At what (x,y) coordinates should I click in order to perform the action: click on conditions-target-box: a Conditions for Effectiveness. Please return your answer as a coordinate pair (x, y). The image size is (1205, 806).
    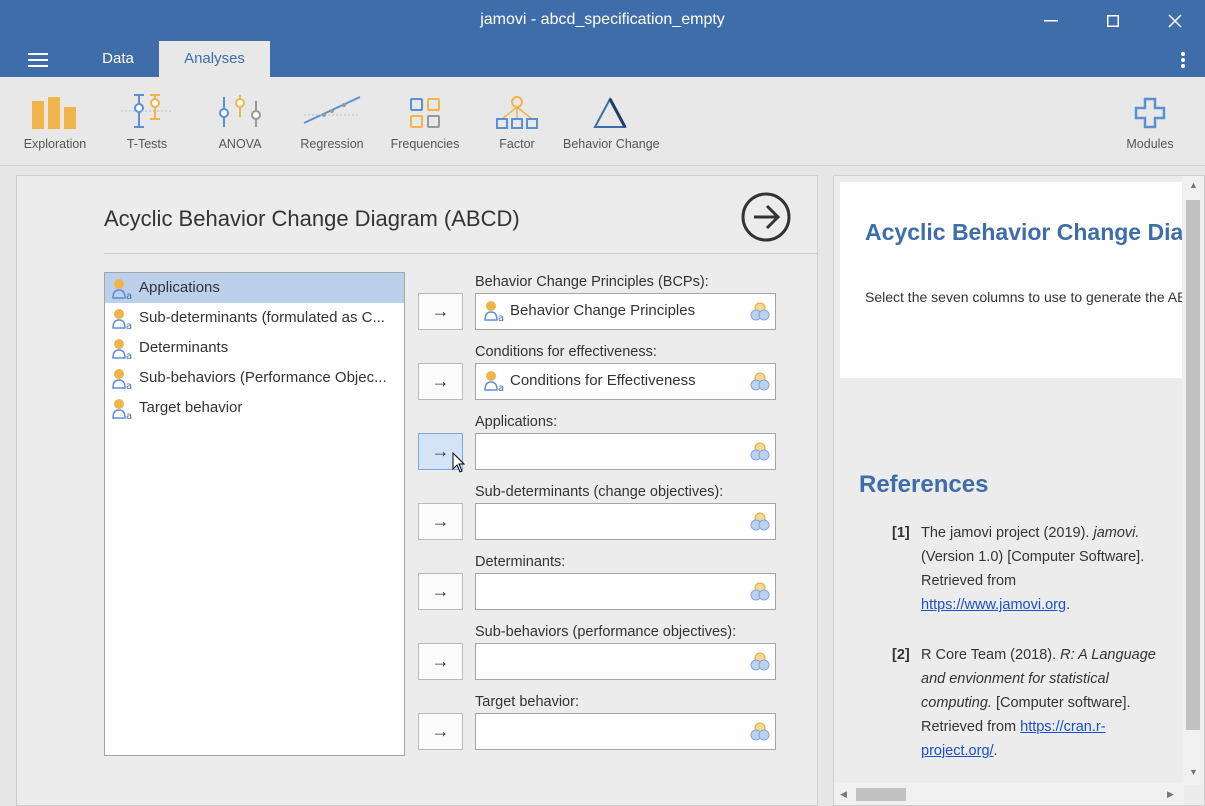
    Looking at the image, I should click on (625, 381).